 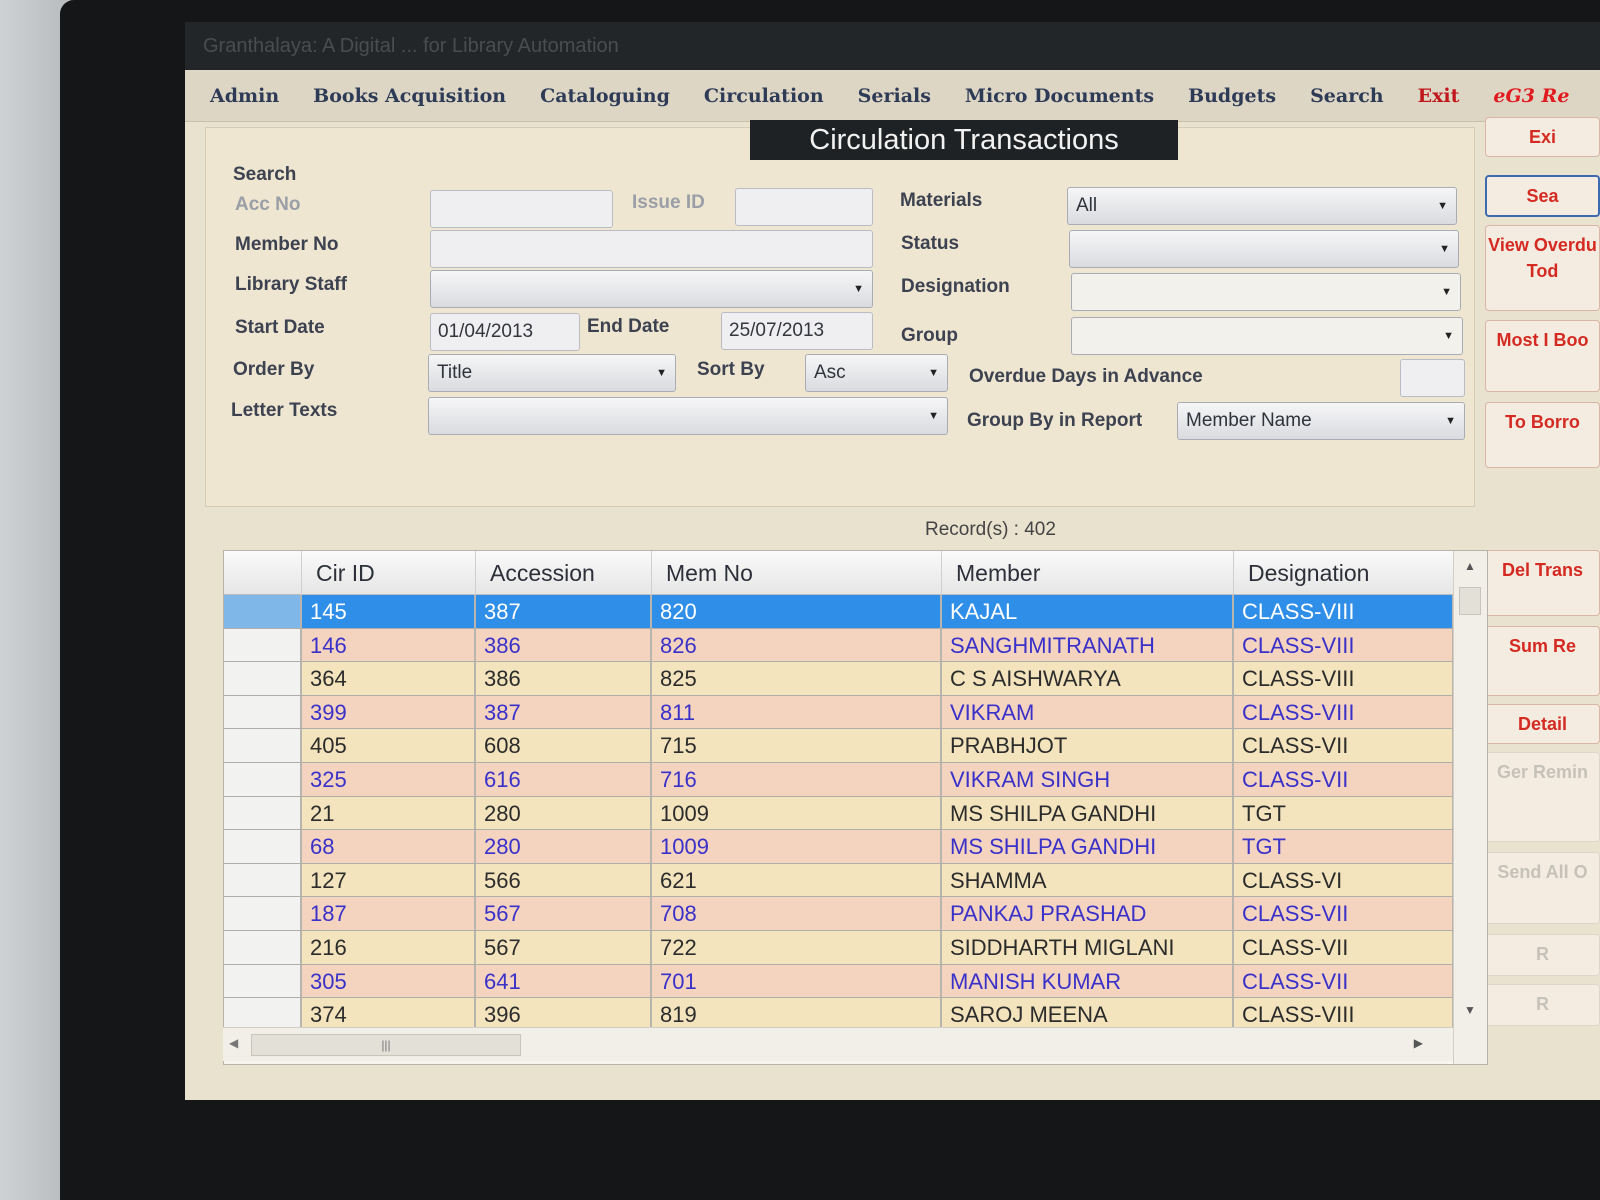 I want to click on top-borrowers-button: To Borro, so click(x=1542, y=435).